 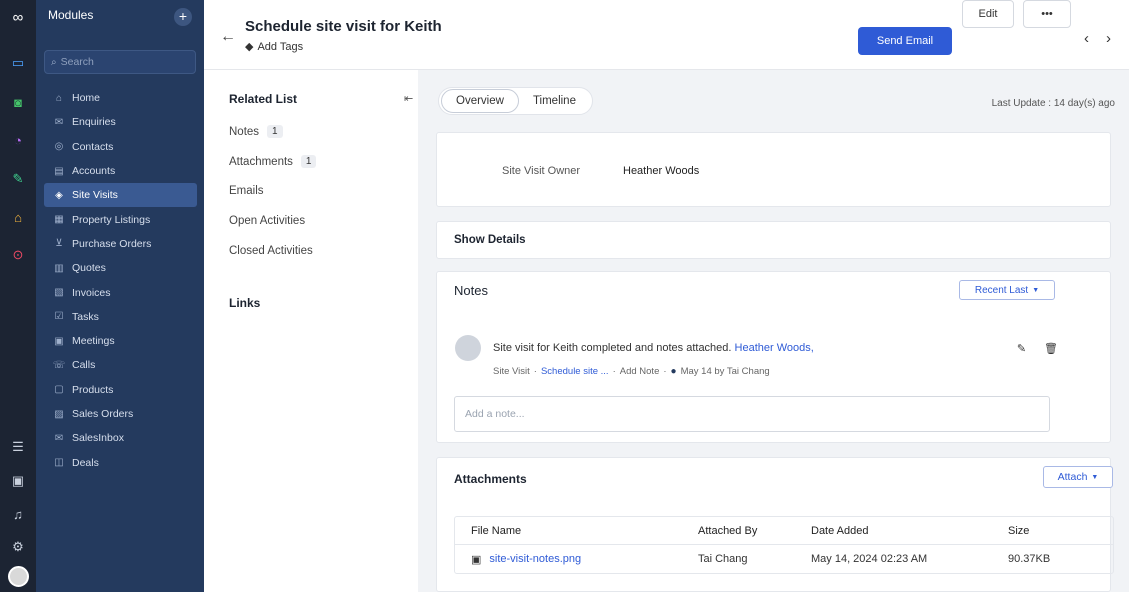 I want to click on more-actions-button: •••, so click(x=1047, y=14).